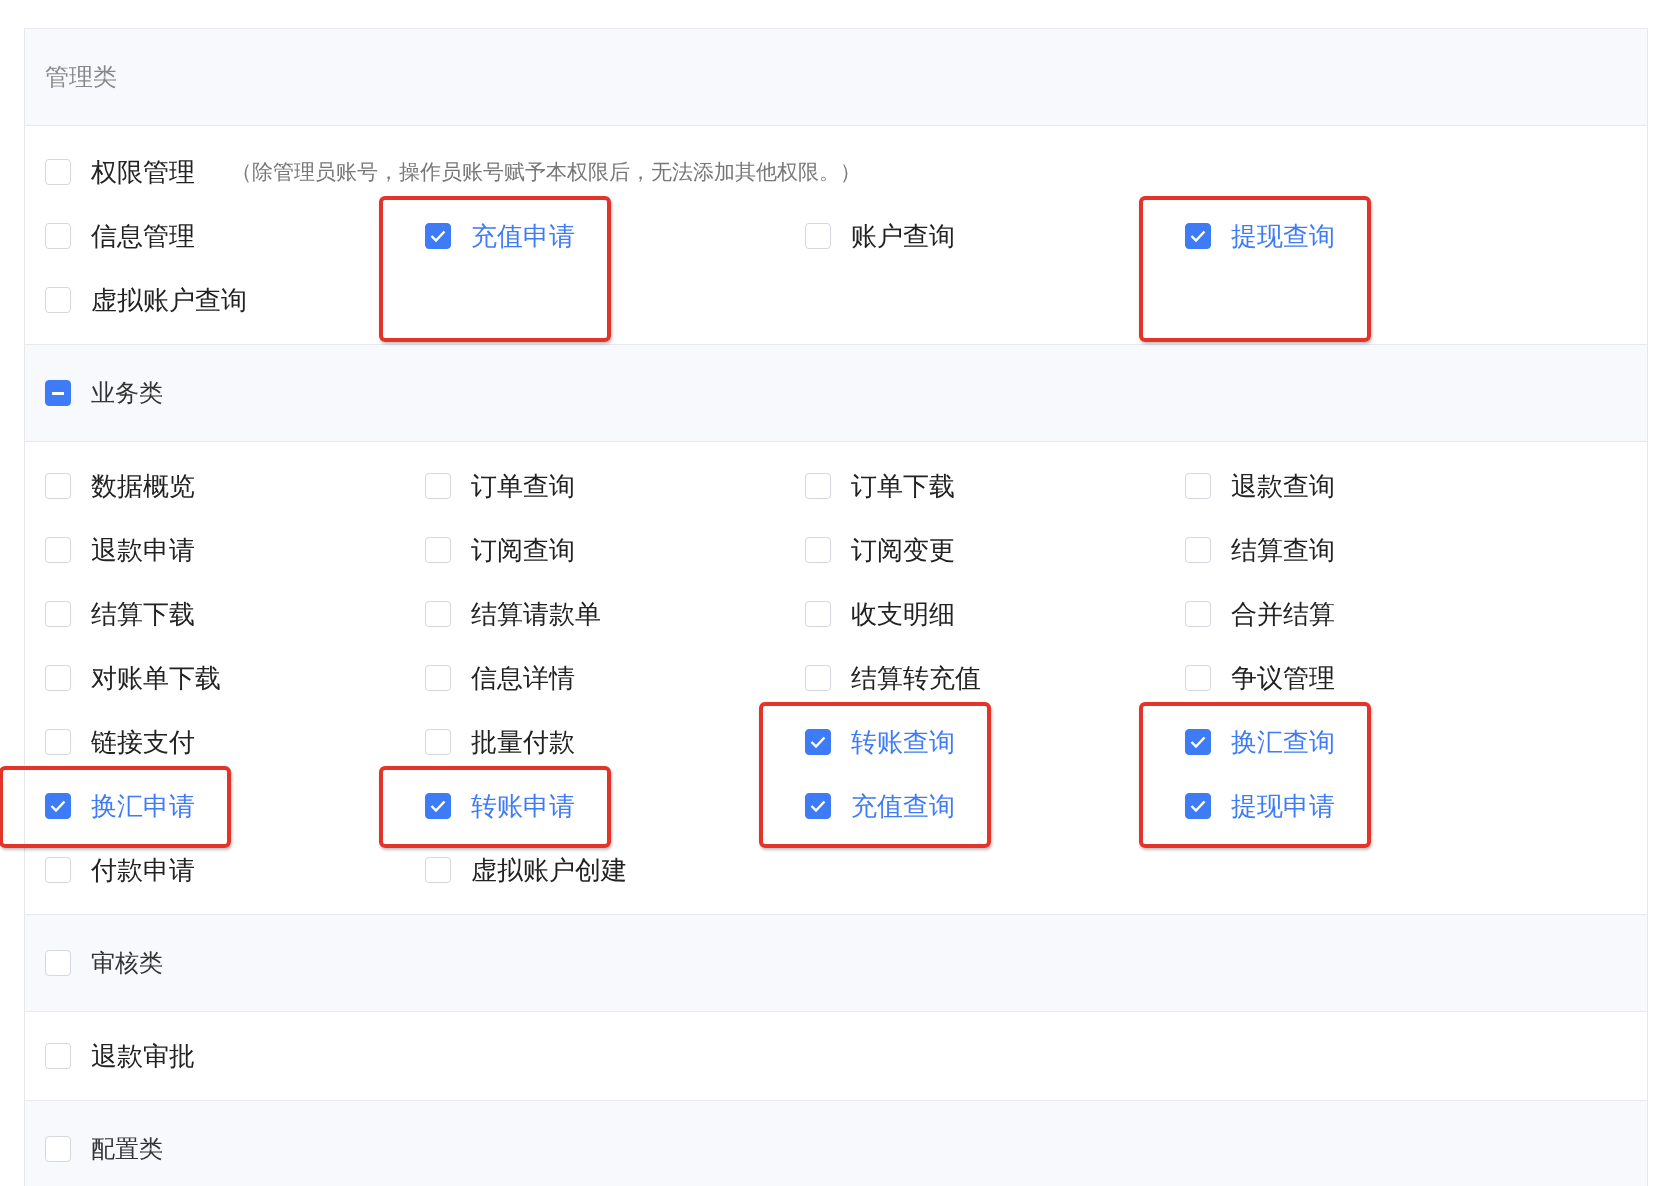 The image size is (1664, 1186). I want to click on section-title: 业务类, so click(127, 393).